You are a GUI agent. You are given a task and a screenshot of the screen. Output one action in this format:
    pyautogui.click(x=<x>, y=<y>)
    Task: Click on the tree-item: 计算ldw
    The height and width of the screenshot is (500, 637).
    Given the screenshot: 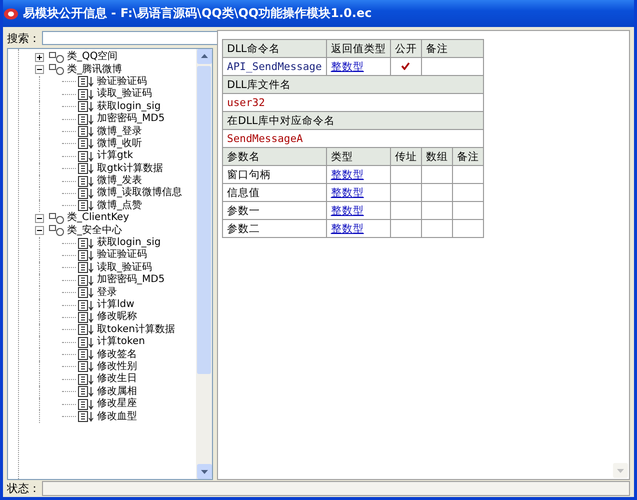 What is the action you would take?
    pyautogui.click(x=115, y=305)
    